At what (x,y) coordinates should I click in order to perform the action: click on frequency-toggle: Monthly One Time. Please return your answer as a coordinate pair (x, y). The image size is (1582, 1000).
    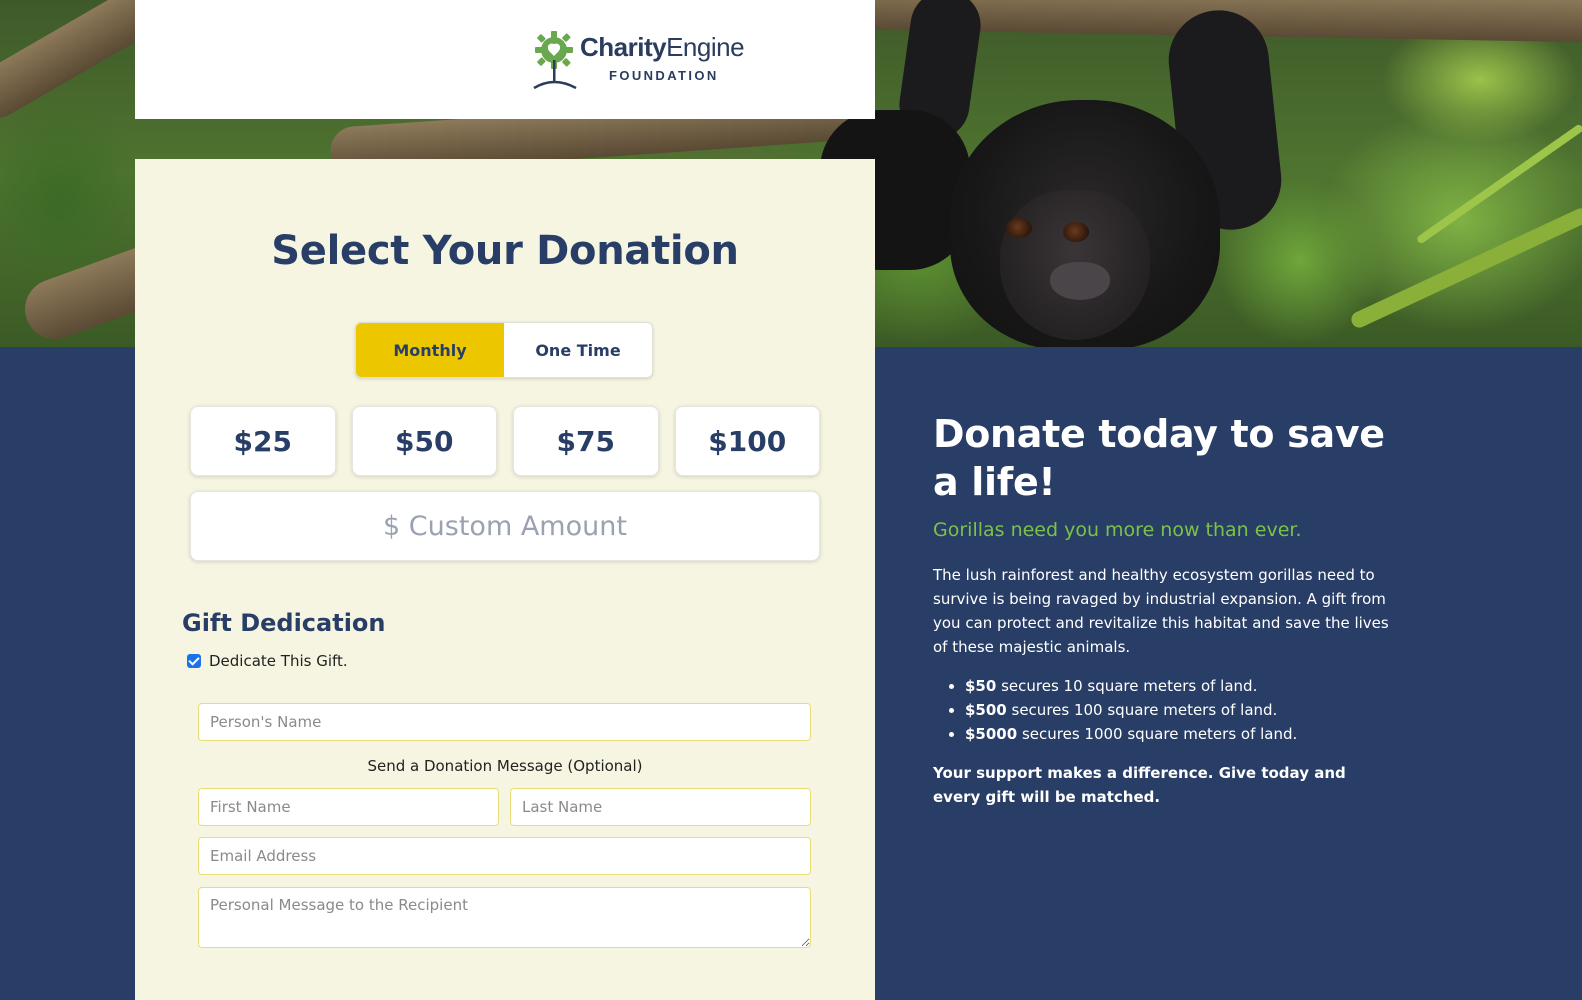
    Looking at the image, I should click on (504, 350).